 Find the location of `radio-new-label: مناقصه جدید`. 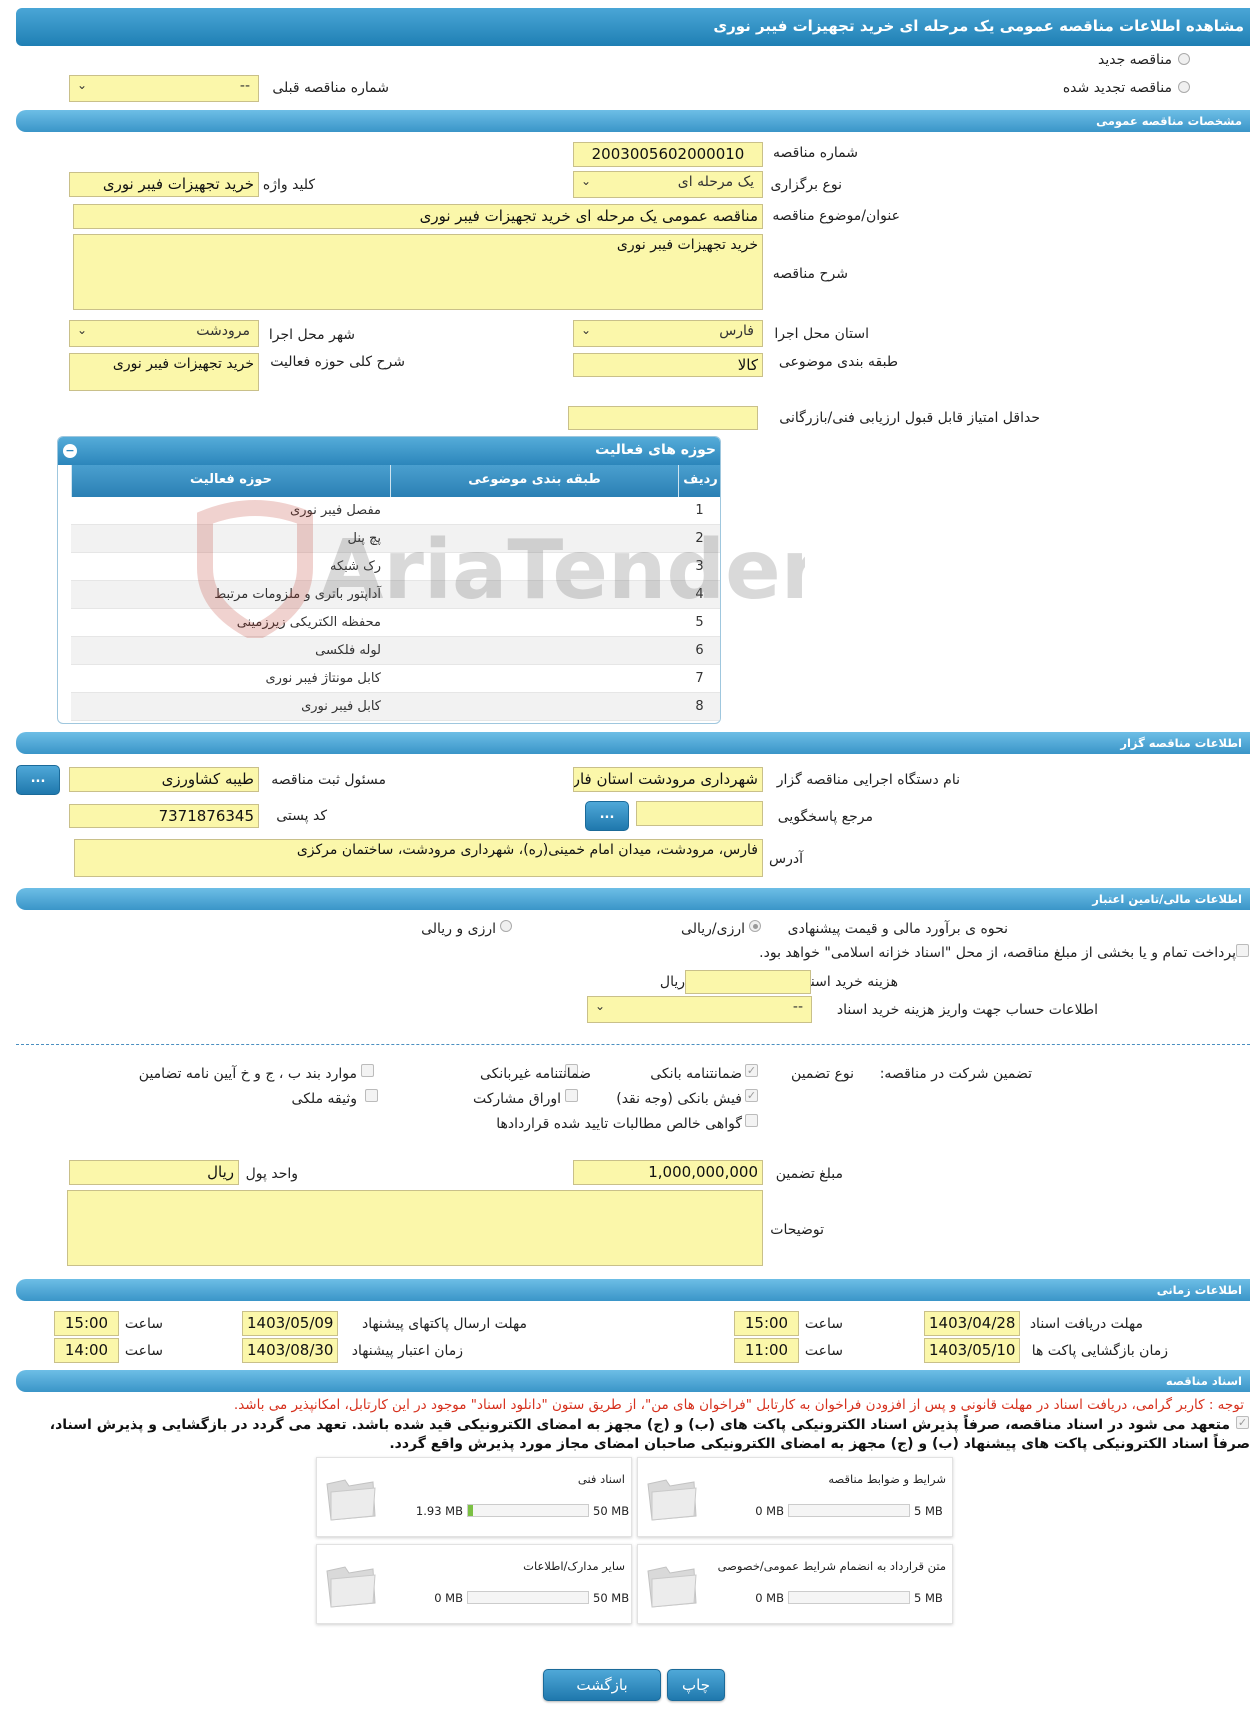

radio-new-label: مناقصه جدید is located at coordinates (1134, 60).